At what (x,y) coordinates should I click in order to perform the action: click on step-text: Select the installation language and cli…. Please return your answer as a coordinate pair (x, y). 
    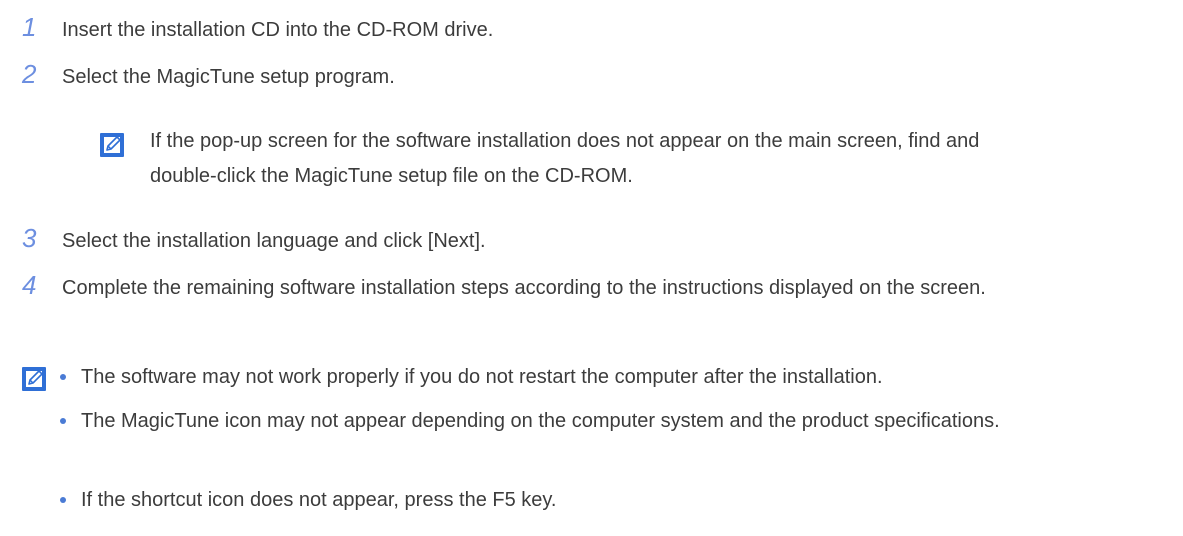
    Looking at the image, I should click on (274, 241).